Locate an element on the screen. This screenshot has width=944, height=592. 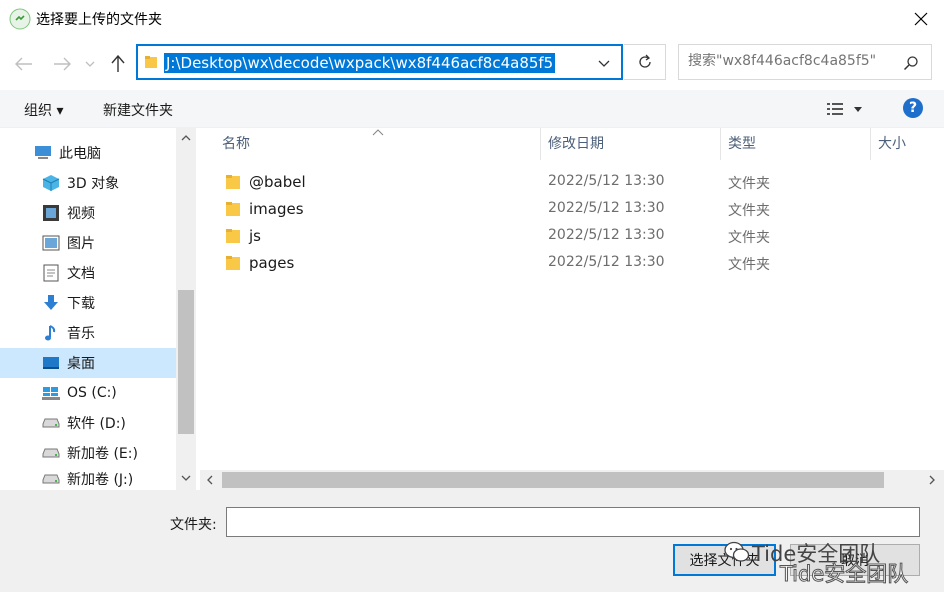
nav-item-documents: 文档 is located at coordinates (88, 273).